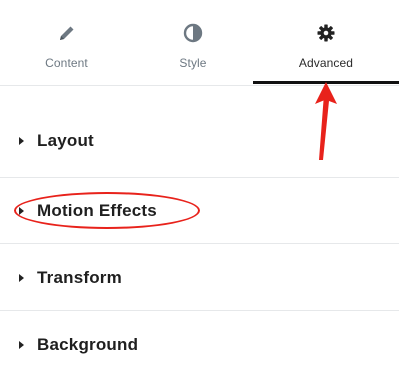 The height and width of the screenshot is (381, 399). Describe the element at coordinates (88, 344) in the screenshot. I see `section-background-title: Background` at that location.